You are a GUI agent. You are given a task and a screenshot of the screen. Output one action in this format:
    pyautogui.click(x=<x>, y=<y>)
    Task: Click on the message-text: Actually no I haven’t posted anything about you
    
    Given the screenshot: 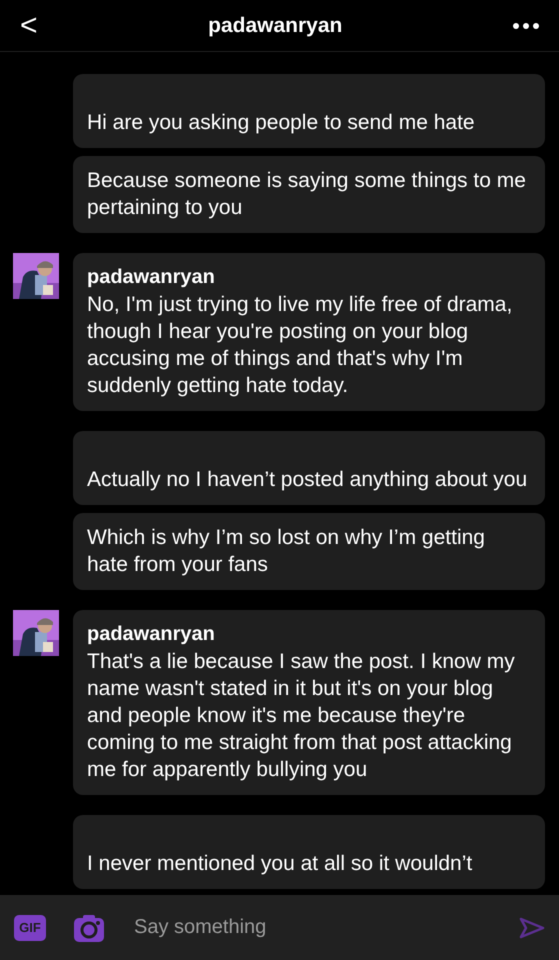 What is the action you would take?
    pyautogui.click(x=307, y=480)
    